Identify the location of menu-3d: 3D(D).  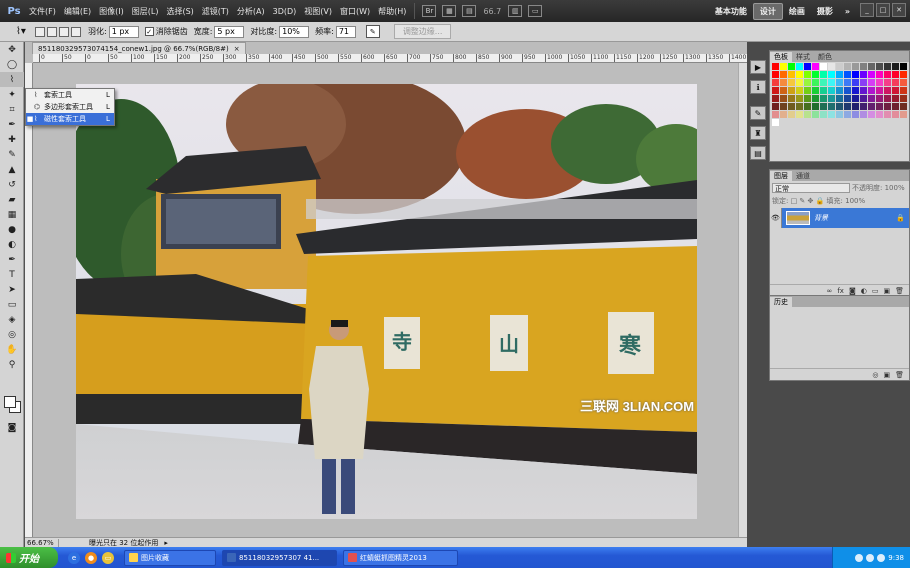
(285, 11).